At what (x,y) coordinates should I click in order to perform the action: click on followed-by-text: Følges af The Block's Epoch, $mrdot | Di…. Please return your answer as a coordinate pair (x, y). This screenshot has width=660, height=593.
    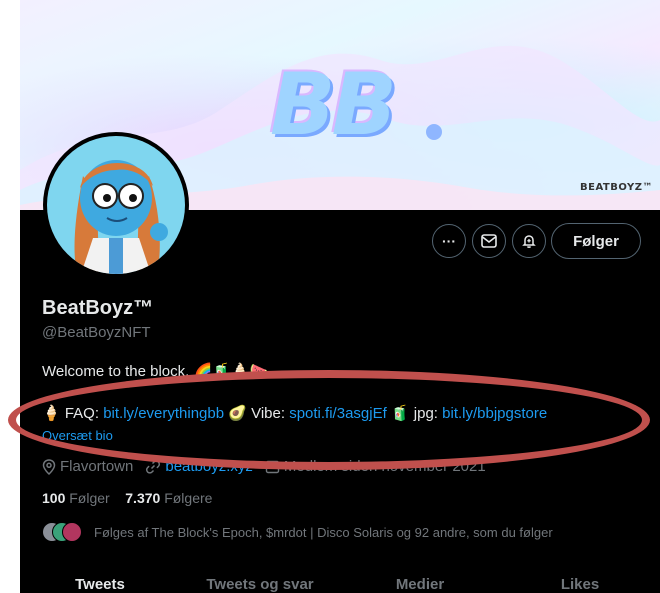
    Looking at the image, I should click on (323, 532).